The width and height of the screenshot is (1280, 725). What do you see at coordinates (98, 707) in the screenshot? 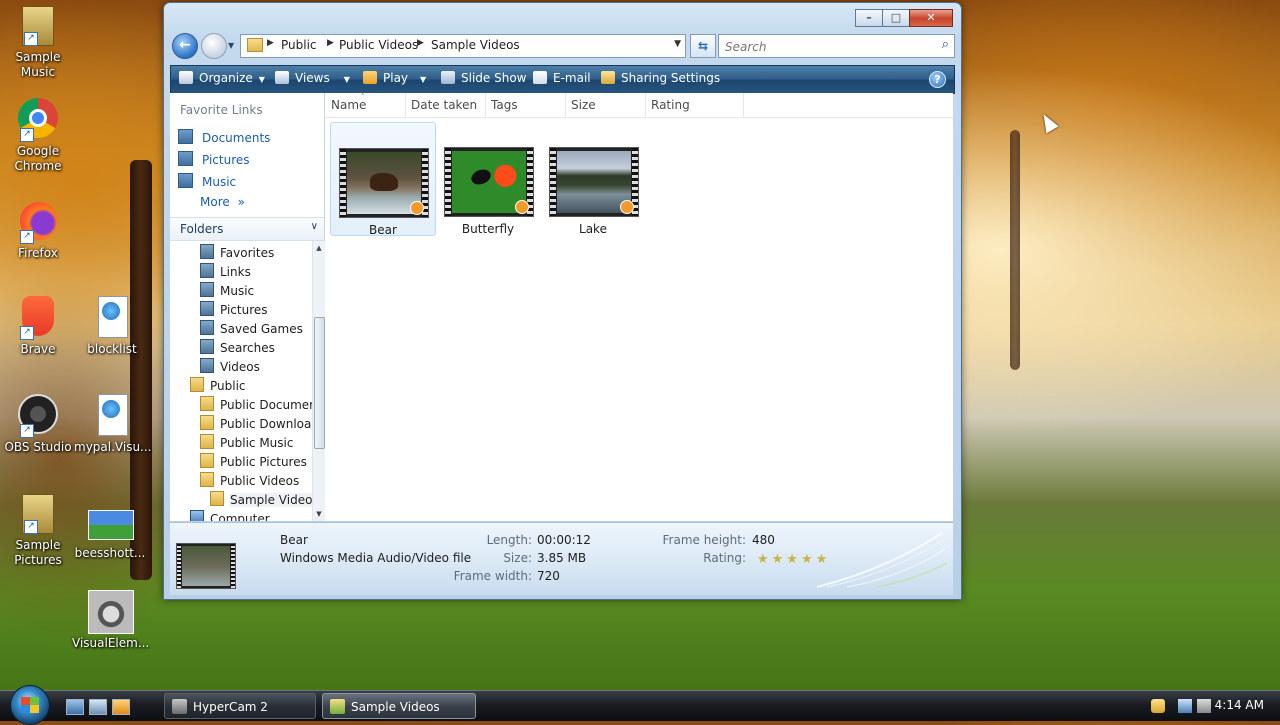
I see `switch-windows-icon` at bounding box center [98, 707].